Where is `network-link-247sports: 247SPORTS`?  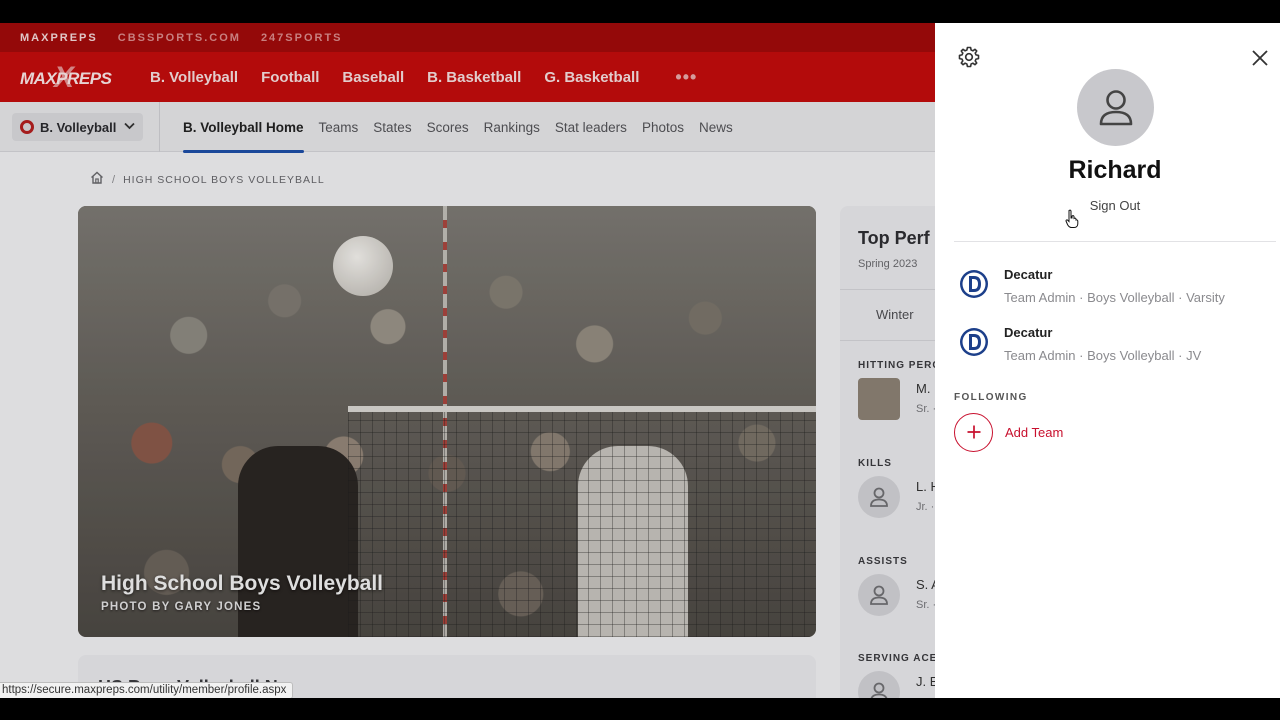
network-link-247sports: 247SPORTS is located at coordinates (302, 38).